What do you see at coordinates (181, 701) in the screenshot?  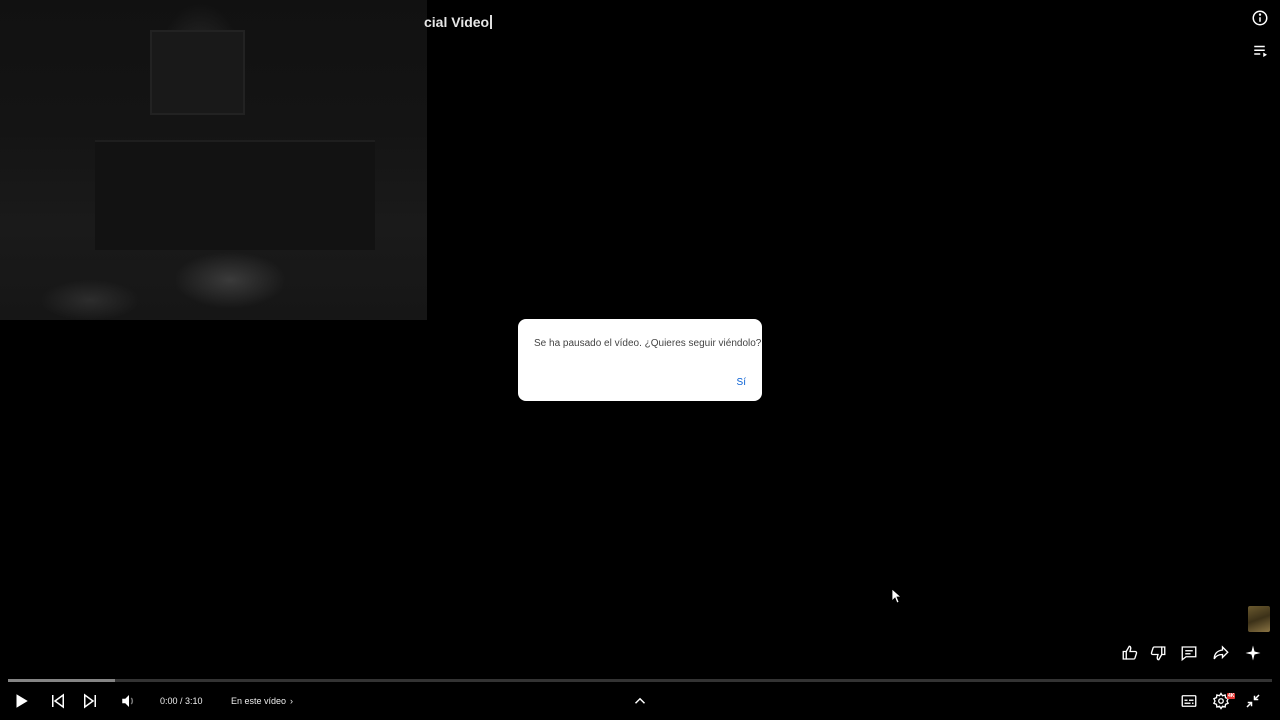 I see `time-display: 0:00 / 3:10` at bounding box center [181, 701].